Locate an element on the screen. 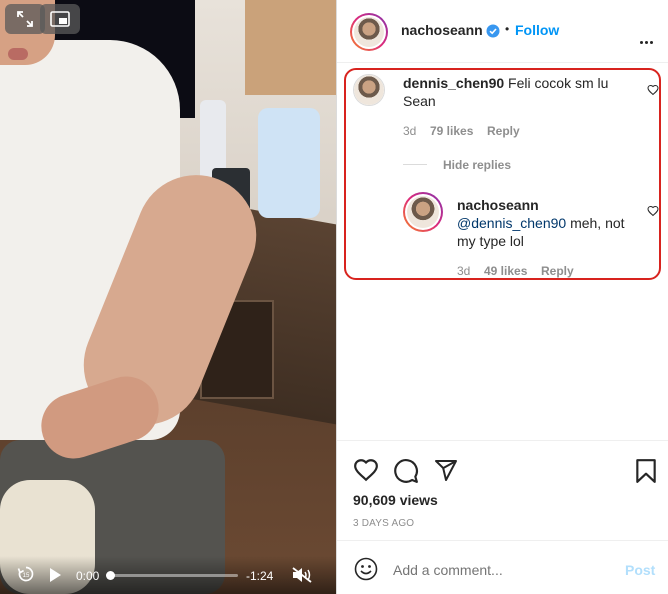  add-comment-input is located at coordinates (493, 570).